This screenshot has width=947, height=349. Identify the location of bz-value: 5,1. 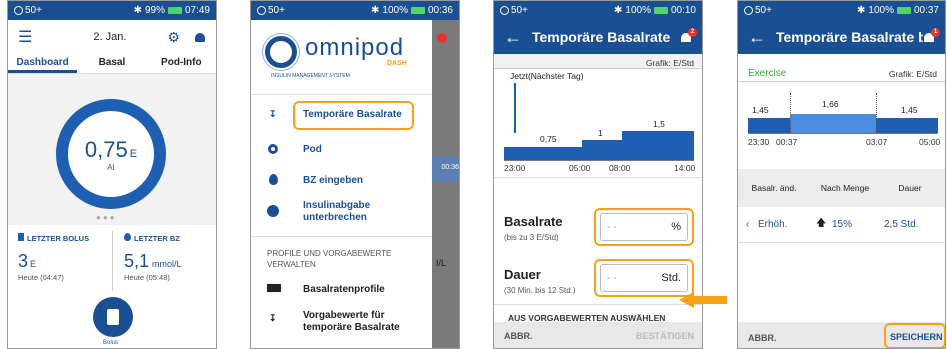
(137, 261).